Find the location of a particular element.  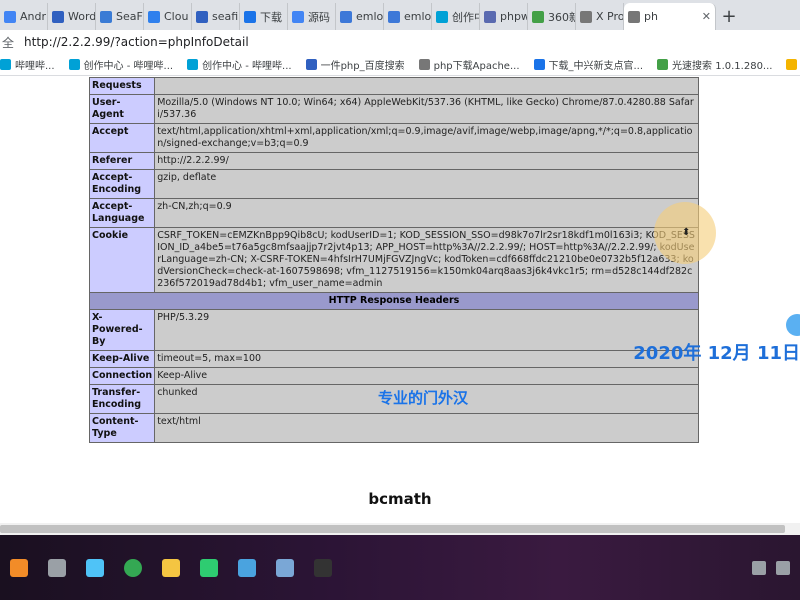

side-widget-icon is located at coordinates (793, 325).